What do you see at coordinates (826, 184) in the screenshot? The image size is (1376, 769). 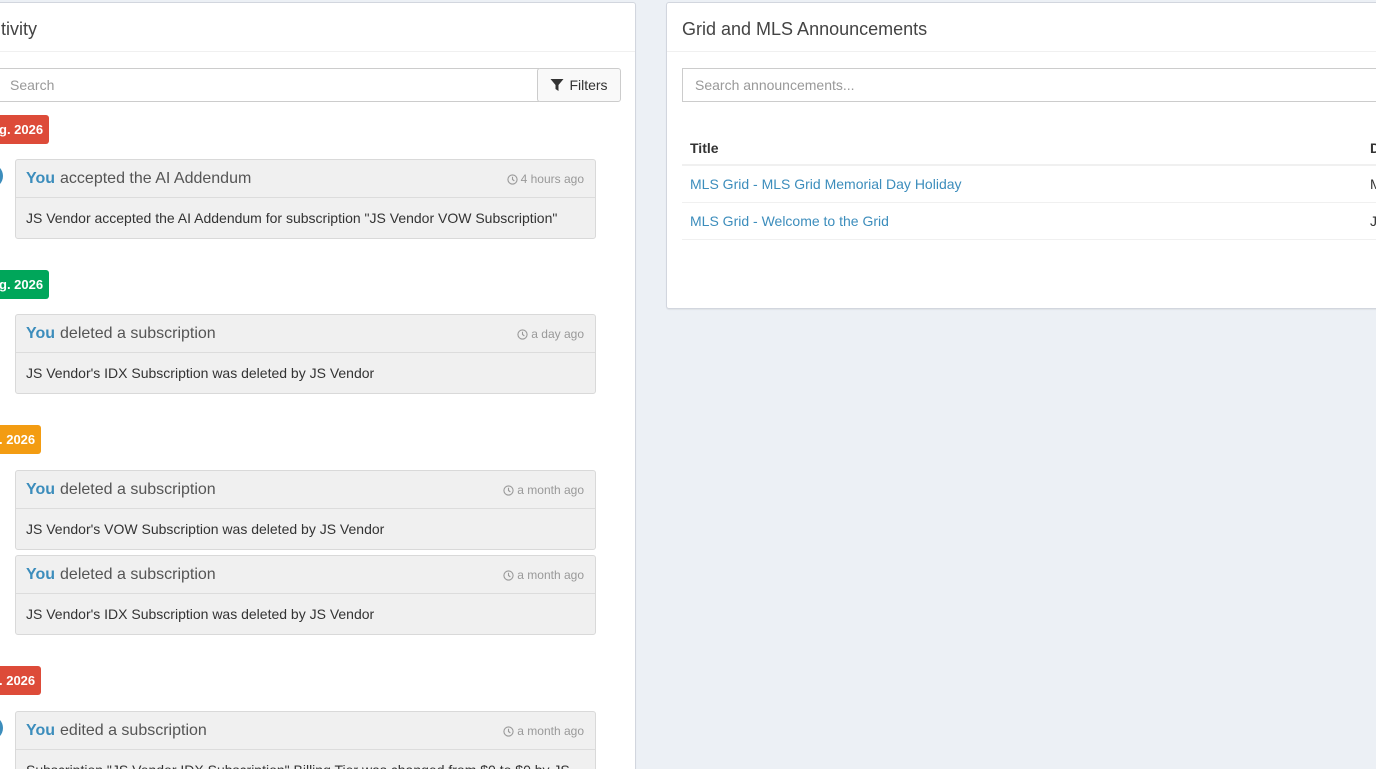 I see `announcement-link: MLS Grid - MLS Grid Memorial Day Holiday` at bounding box center [826, 184].